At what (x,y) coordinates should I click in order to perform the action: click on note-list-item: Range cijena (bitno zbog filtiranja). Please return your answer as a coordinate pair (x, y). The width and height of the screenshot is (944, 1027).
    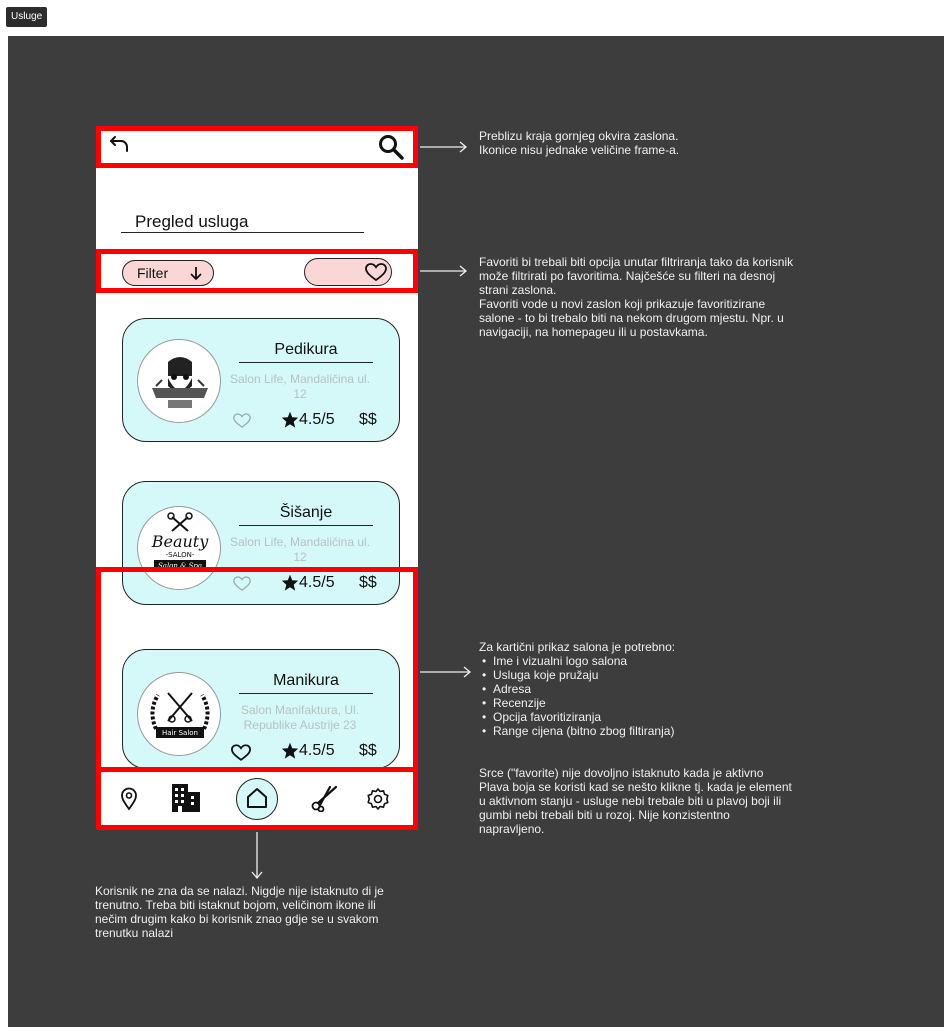
    Looking at the image, I should click on (699, 731).